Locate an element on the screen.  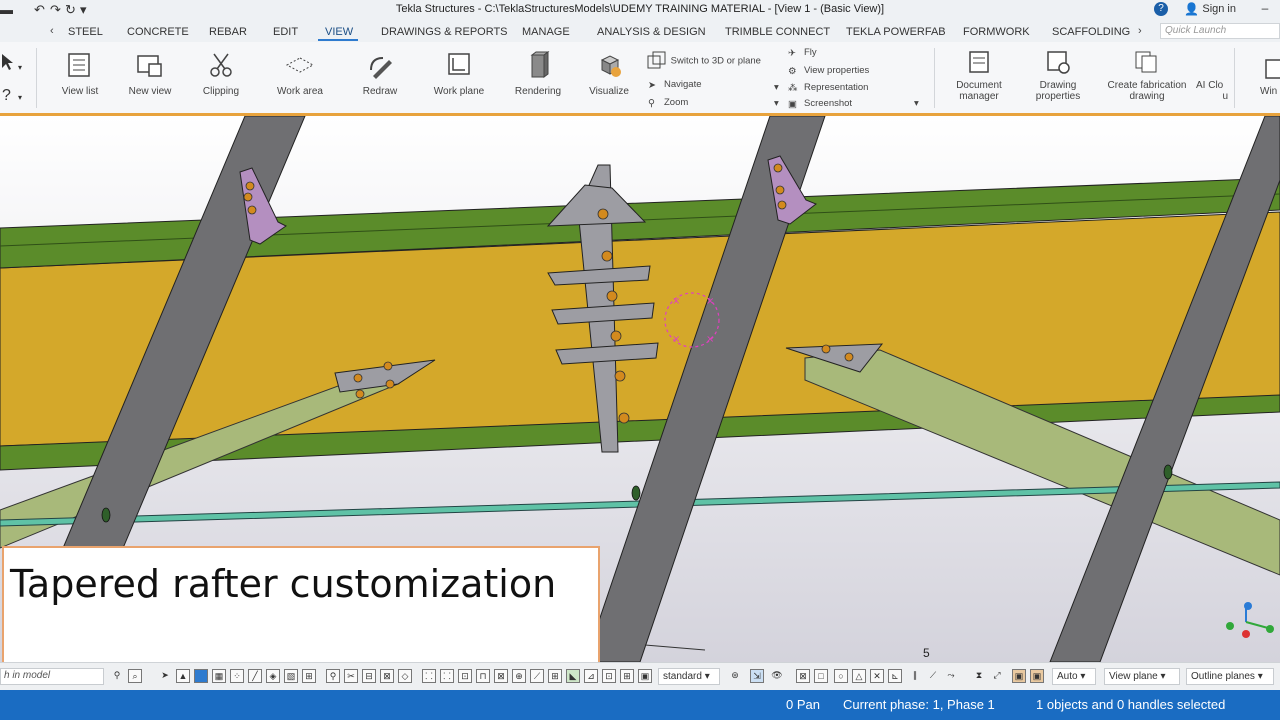
select-rebar-icon: ⊟ is located at coordinates (369, 676).